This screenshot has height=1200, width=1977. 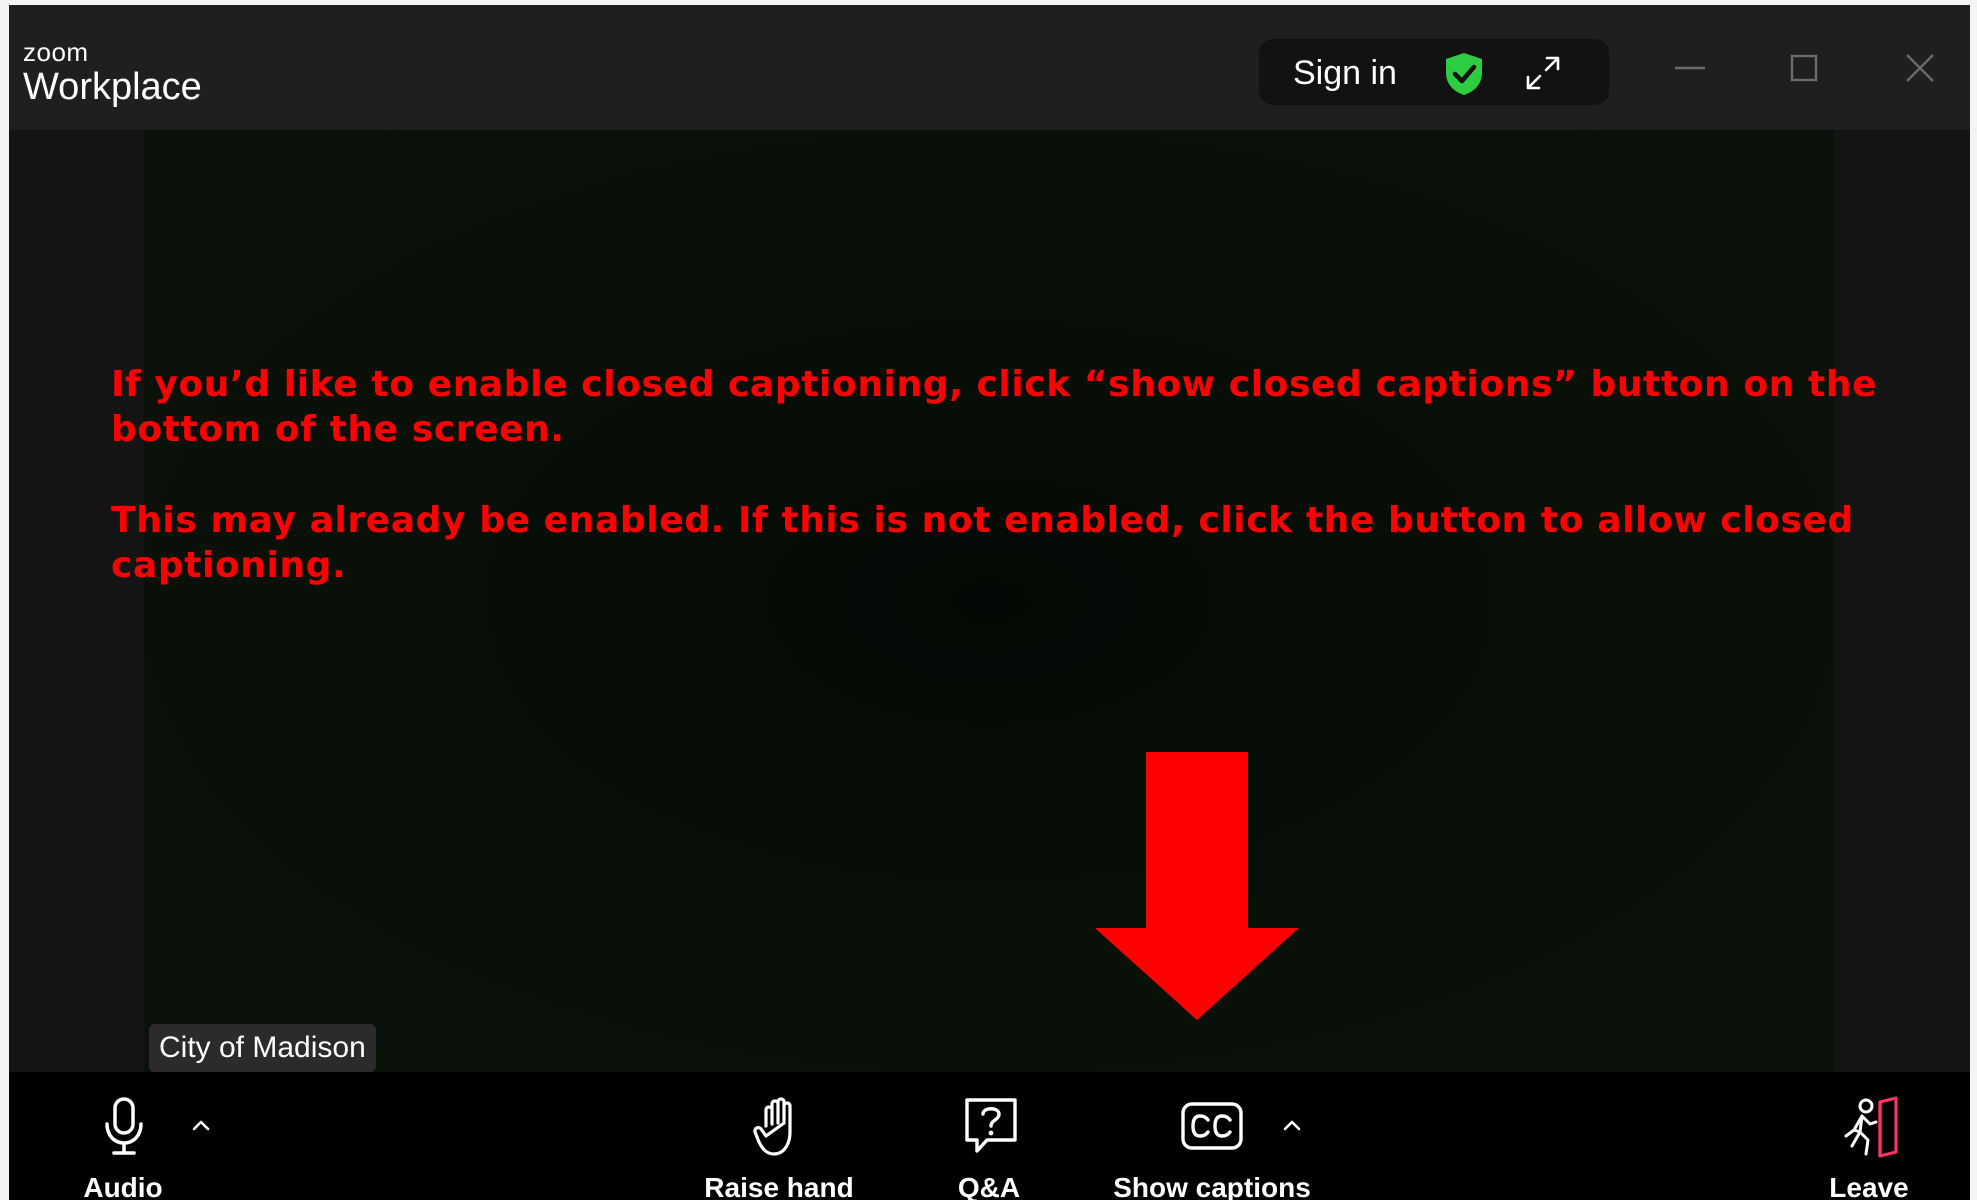 What do you see at coordinates (991, 1125) in the screenshot?
I see `question-bubble-icon` at bounding box center [991, 1125].